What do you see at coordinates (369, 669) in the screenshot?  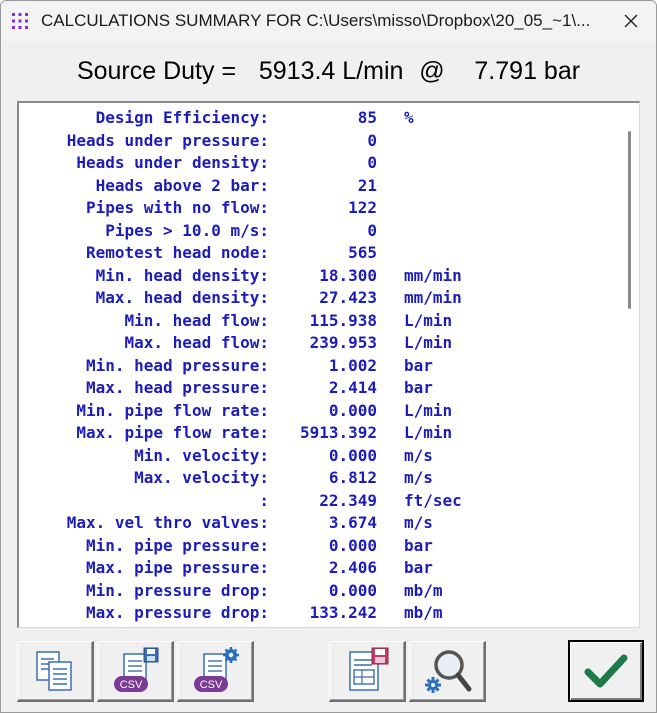 I see `save-report-icon` at bounding box center [369, 669].